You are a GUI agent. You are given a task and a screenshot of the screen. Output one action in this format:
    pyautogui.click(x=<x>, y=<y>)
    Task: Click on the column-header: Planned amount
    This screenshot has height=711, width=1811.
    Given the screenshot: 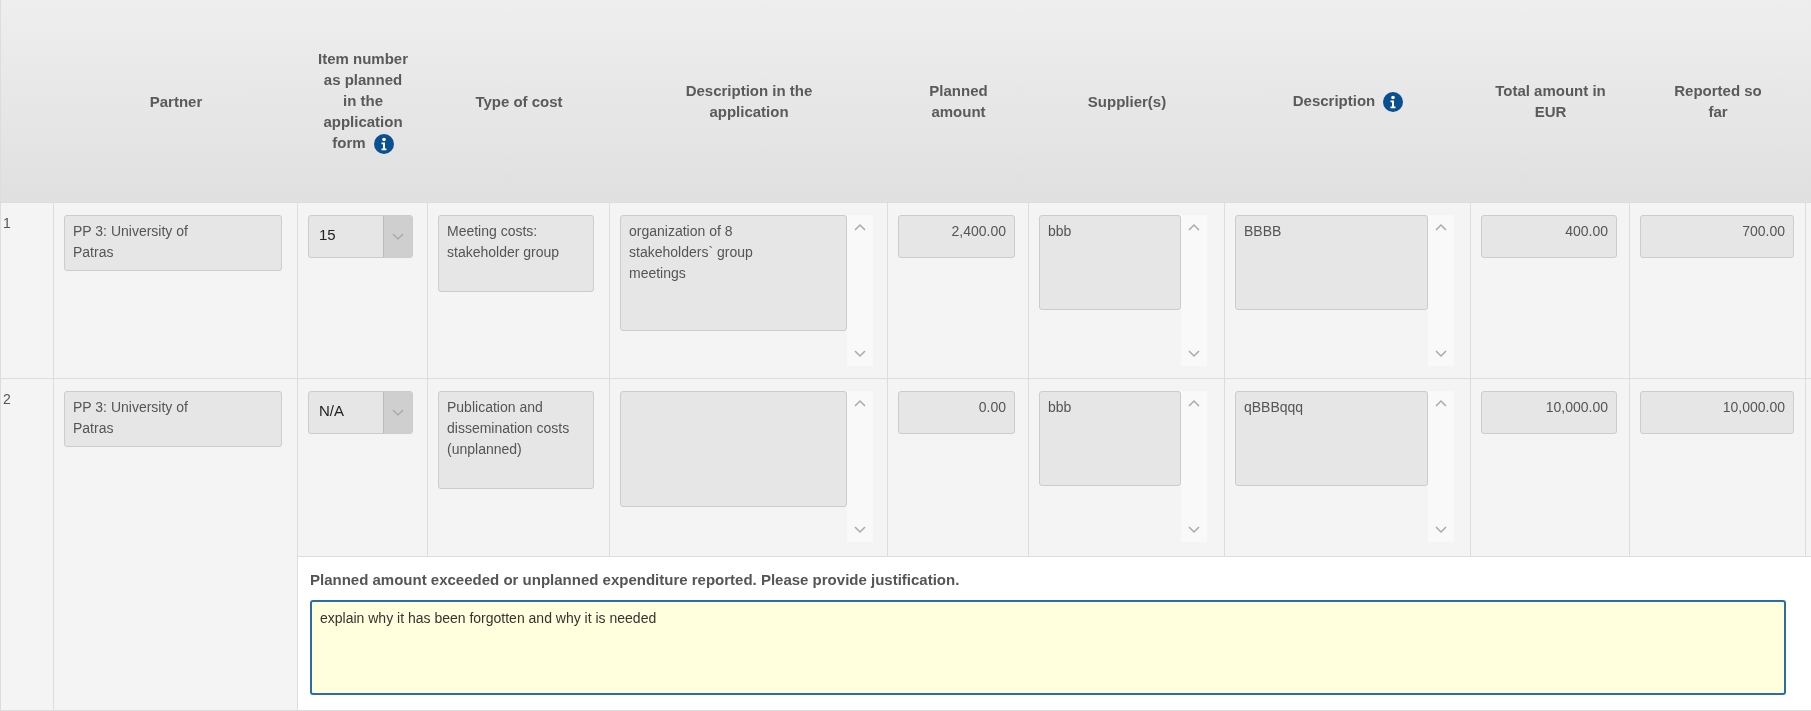 What is the action you would take?
    pyautogui.click(x=958, y=101)
    